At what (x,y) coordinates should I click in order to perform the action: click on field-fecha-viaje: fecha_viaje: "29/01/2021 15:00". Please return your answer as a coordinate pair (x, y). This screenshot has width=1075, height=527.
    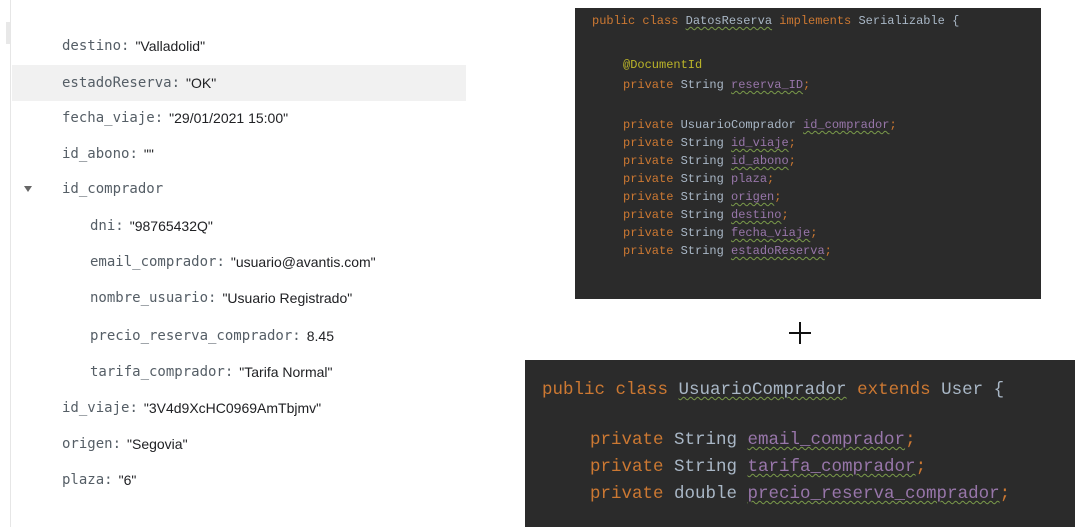
    Looking at the image, I should click on (264, 118).